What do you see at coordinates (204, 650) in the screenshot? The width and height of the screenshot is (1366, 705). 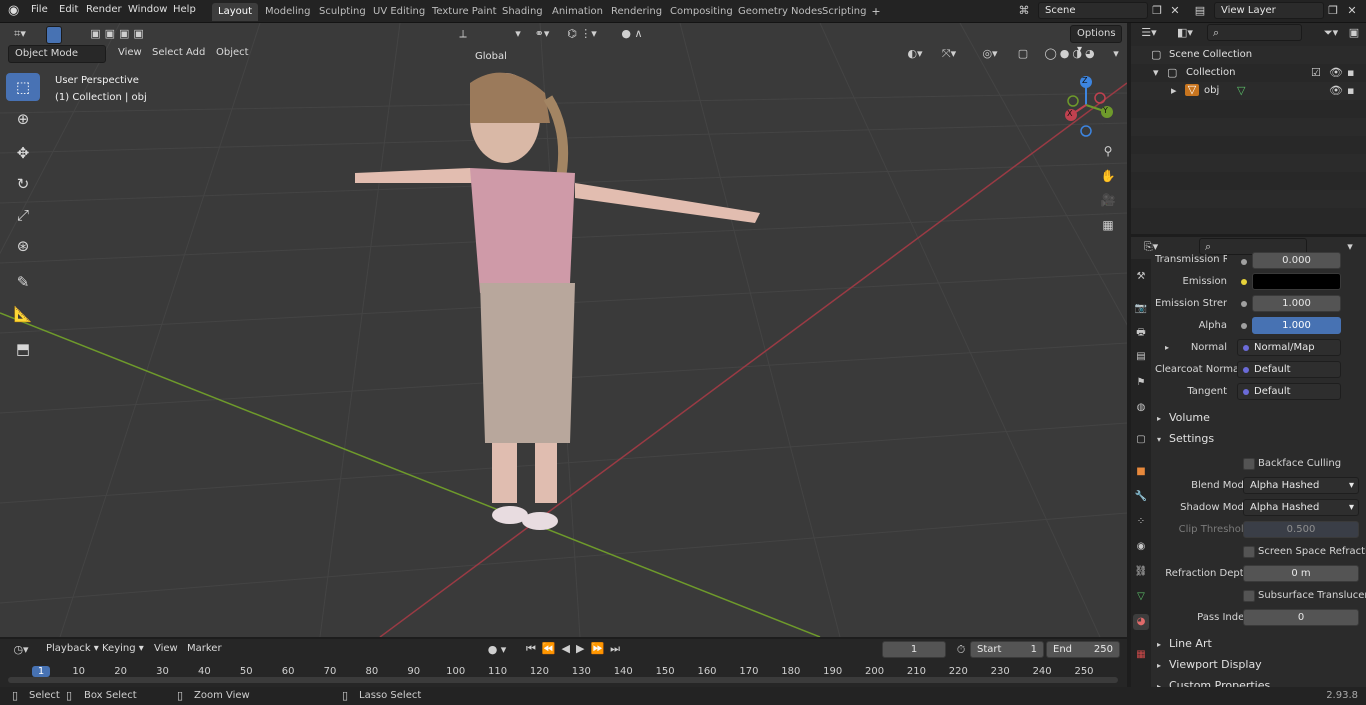 I see `marker-menu: Marker` at bounding box center [204, 650].